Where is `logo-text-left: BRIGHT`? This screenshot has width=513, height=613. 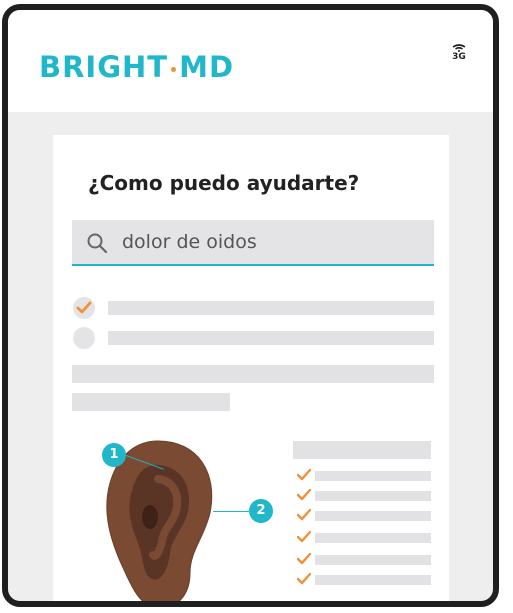 logo-text-left: BRIGHT is located at coordinates (104, 67).